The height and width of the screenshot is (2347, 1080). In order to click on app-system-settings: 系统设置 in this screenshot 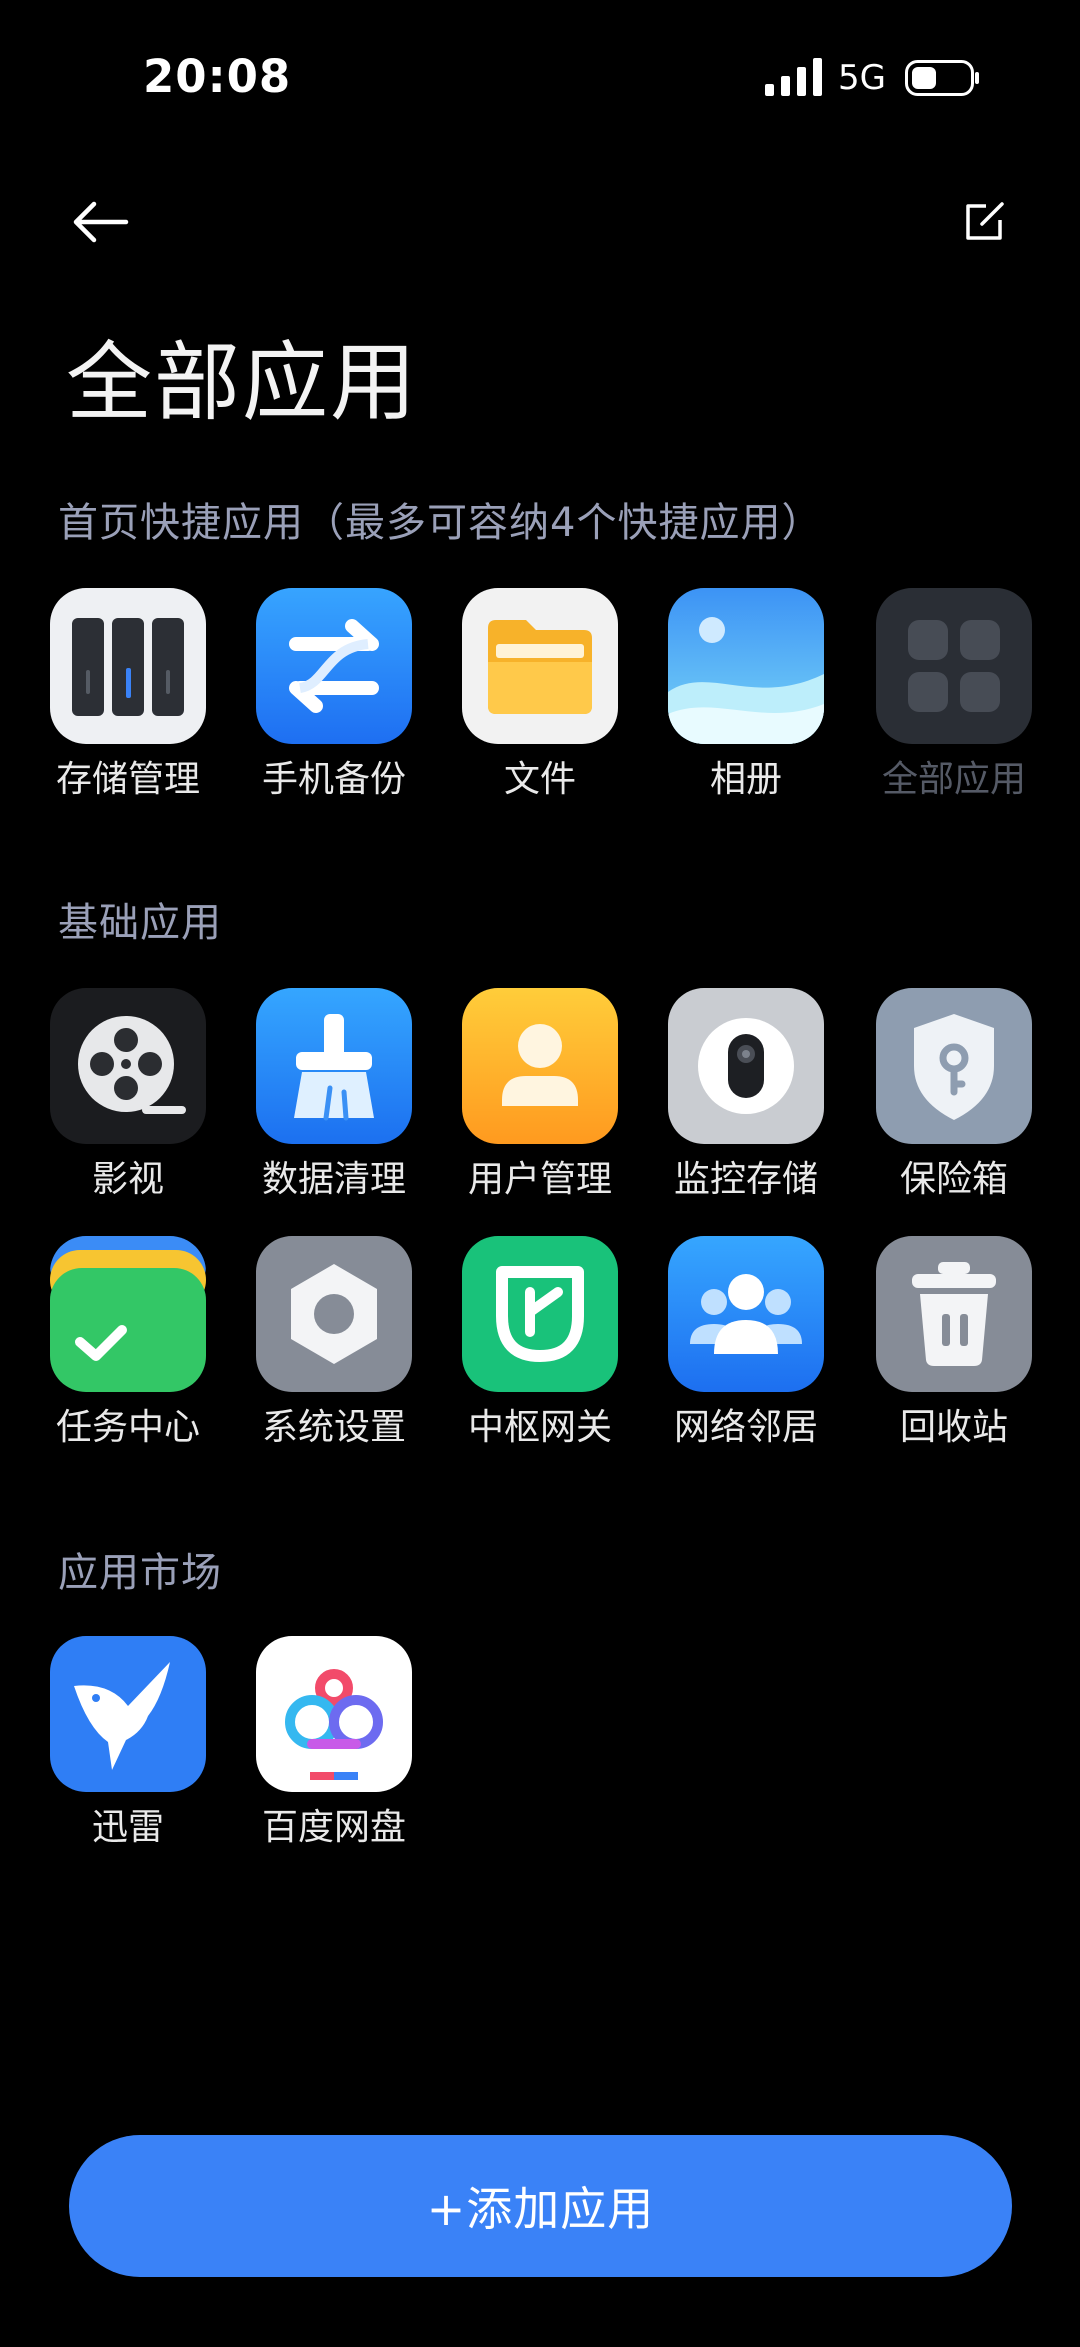, I will do `click(334, 1342)`.